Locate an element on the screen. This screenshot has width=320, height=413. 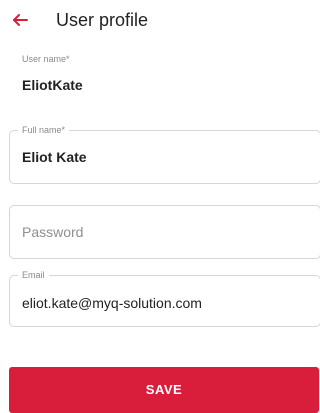
save-button: SAVE is located at coordinates (164, 390).